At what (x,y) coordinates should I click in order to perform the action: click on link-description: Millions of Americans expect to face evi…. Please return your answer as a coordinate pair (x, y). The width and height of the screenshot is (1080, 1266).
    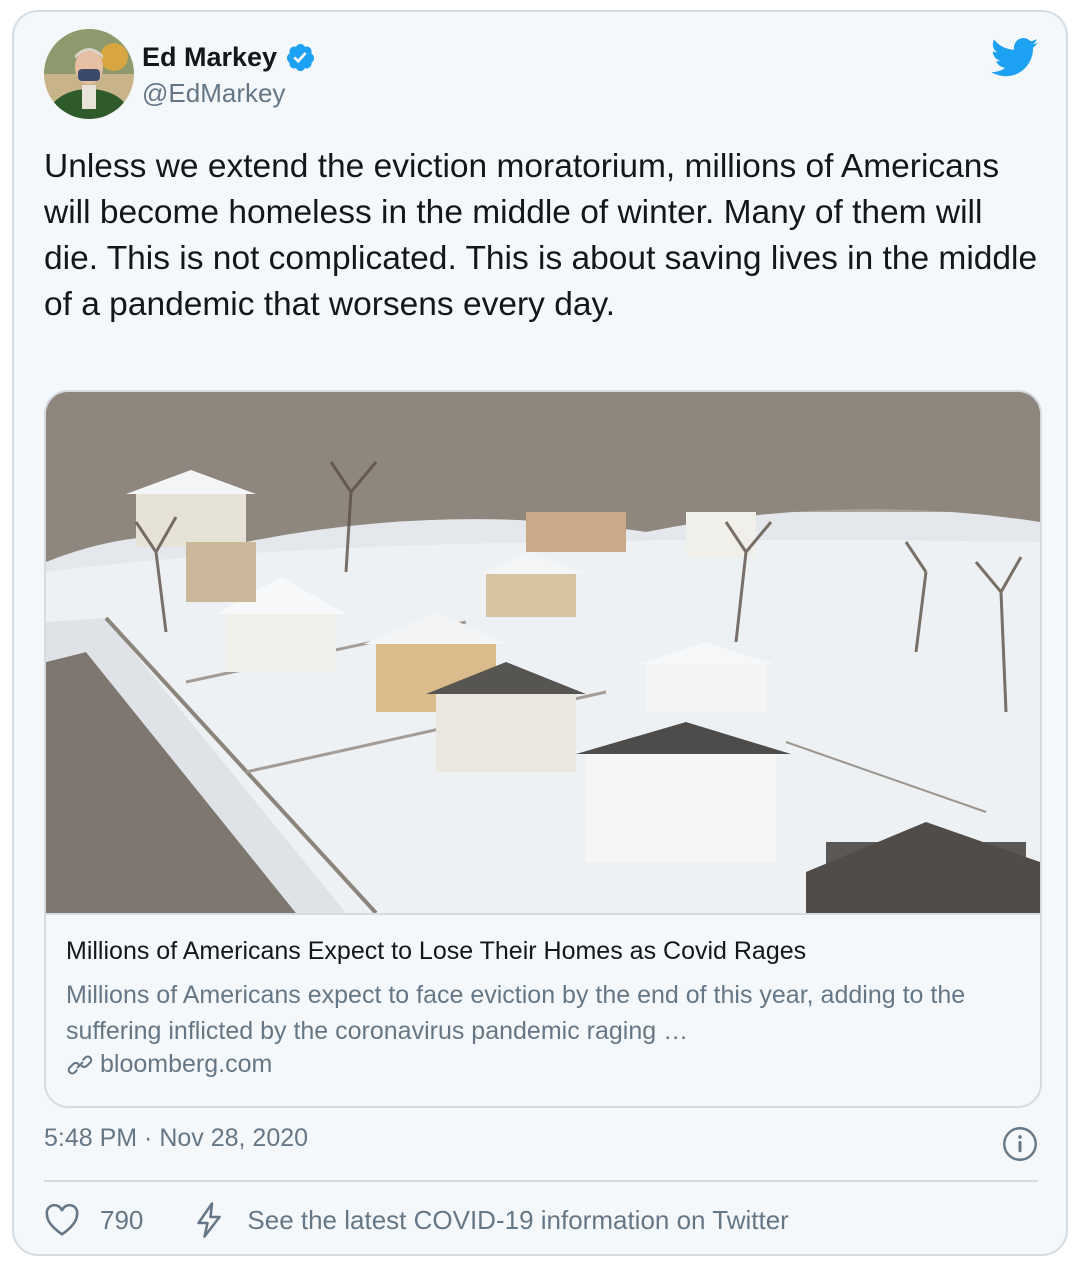
    Looking at the image, I should click on (516, 1013).